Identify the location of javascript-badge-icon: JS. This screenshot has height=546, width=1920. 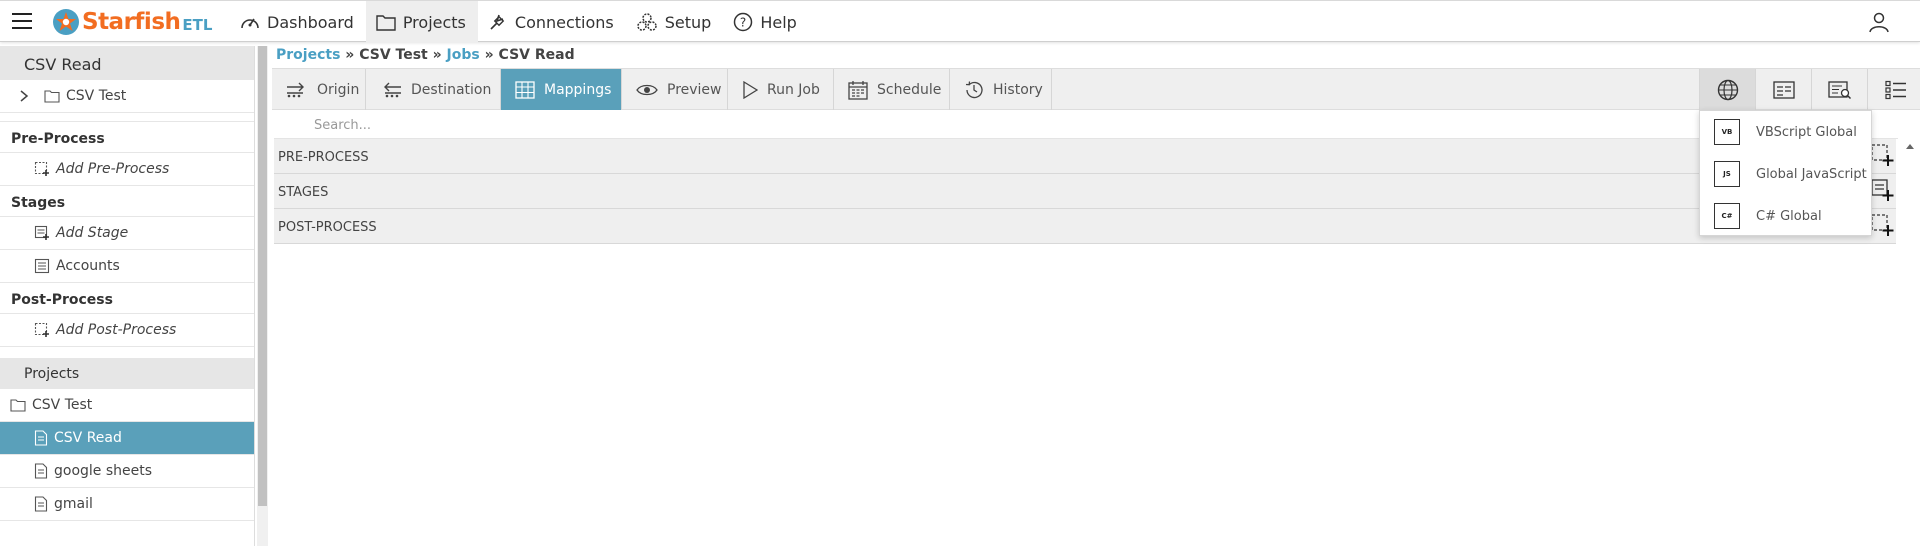
(1727, 174).